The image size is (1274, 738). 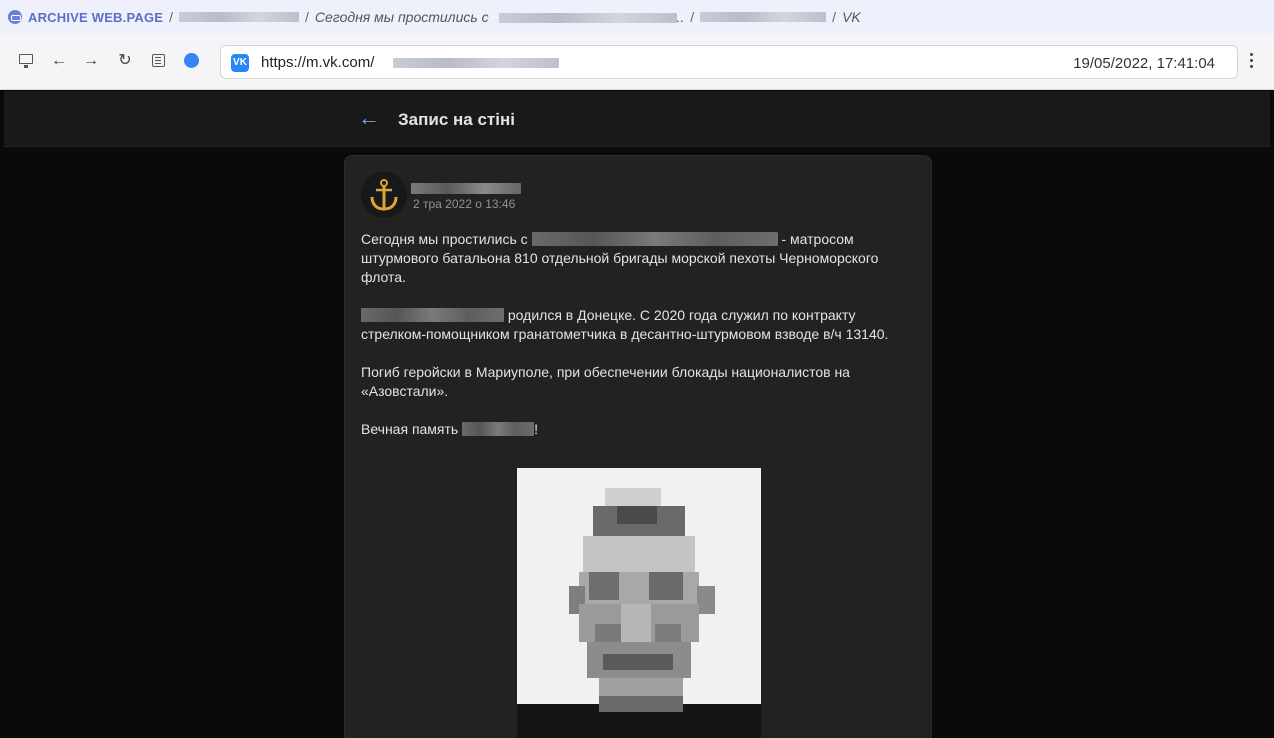 I want to click on anchor-icon, so click(x=384, y=195).